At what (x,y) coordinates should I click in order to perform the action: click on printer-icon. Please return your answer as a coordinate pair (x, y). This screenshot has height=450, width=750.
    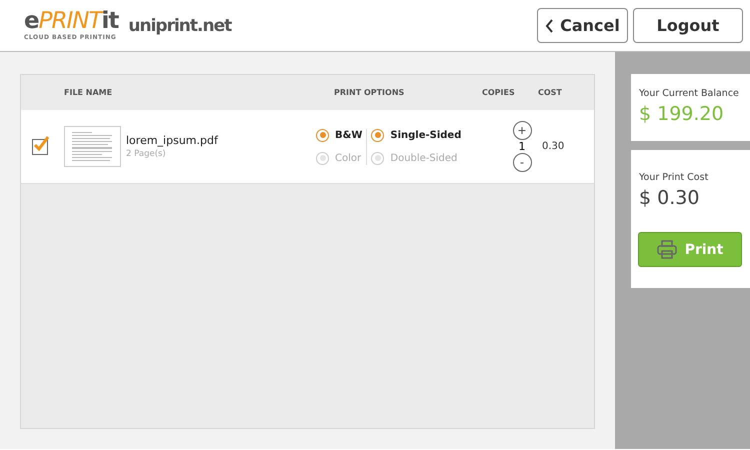
    Looking at the image, I should click on (666, 249).